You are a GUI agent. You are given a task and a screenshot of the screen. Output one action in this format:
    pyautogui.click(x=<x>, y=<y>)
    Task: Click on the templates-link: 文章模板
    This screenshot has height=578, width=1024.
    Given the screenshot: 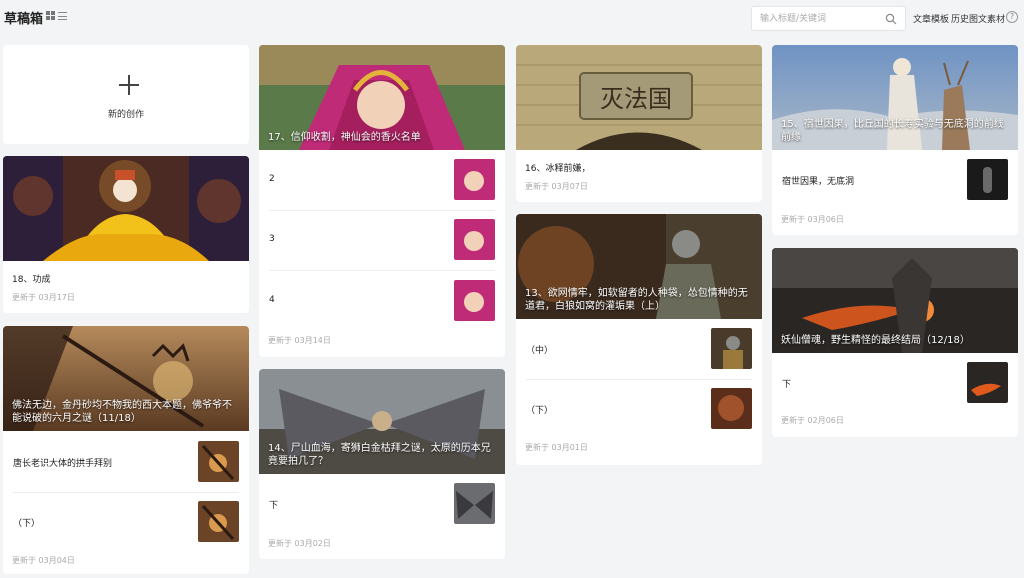 What is the action you would take?
    pyautogui.click(x=931, y=18)
    